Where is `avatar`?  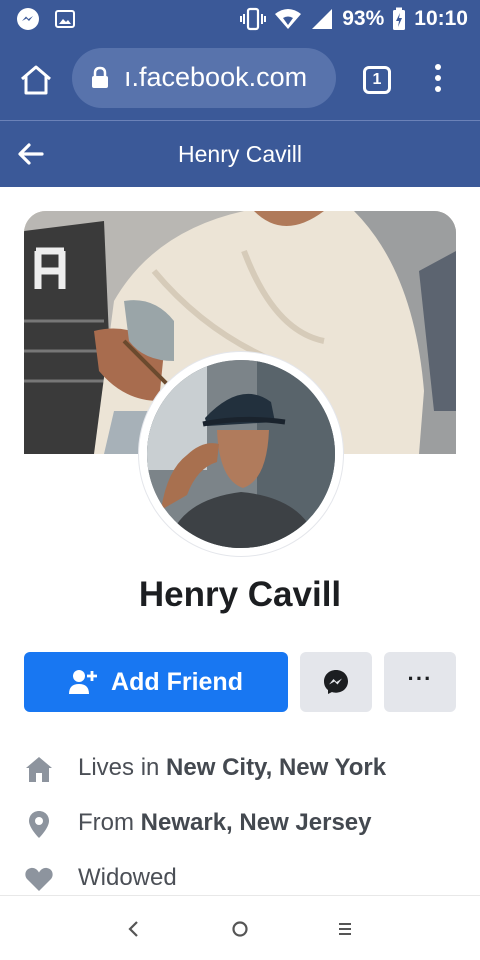 avatar is located at coordinates (241, 454).